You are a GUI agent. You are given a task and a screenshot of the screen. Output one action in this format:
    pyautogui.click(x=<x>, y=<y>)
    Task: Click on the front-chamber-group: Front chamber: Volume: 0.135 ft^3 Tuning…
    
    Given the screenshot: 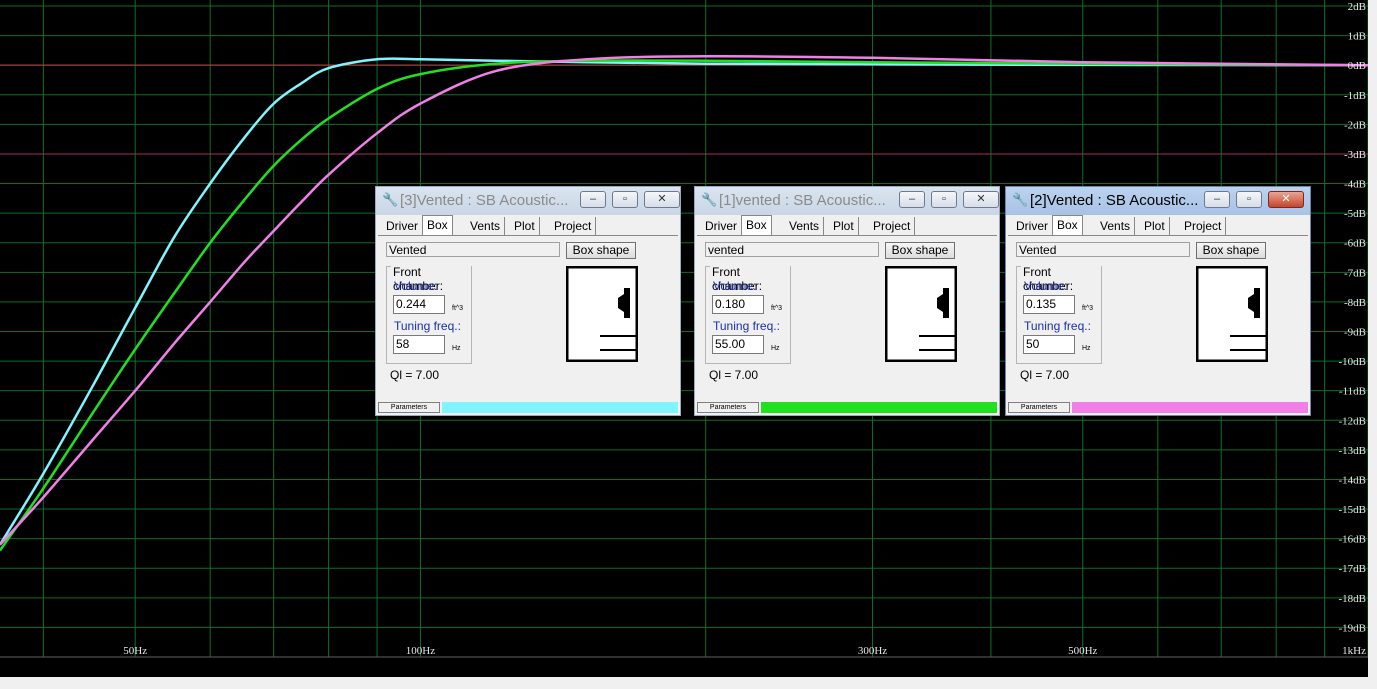 What is the action you would take?
    pyautogui.click(x=1059, y=314)
    